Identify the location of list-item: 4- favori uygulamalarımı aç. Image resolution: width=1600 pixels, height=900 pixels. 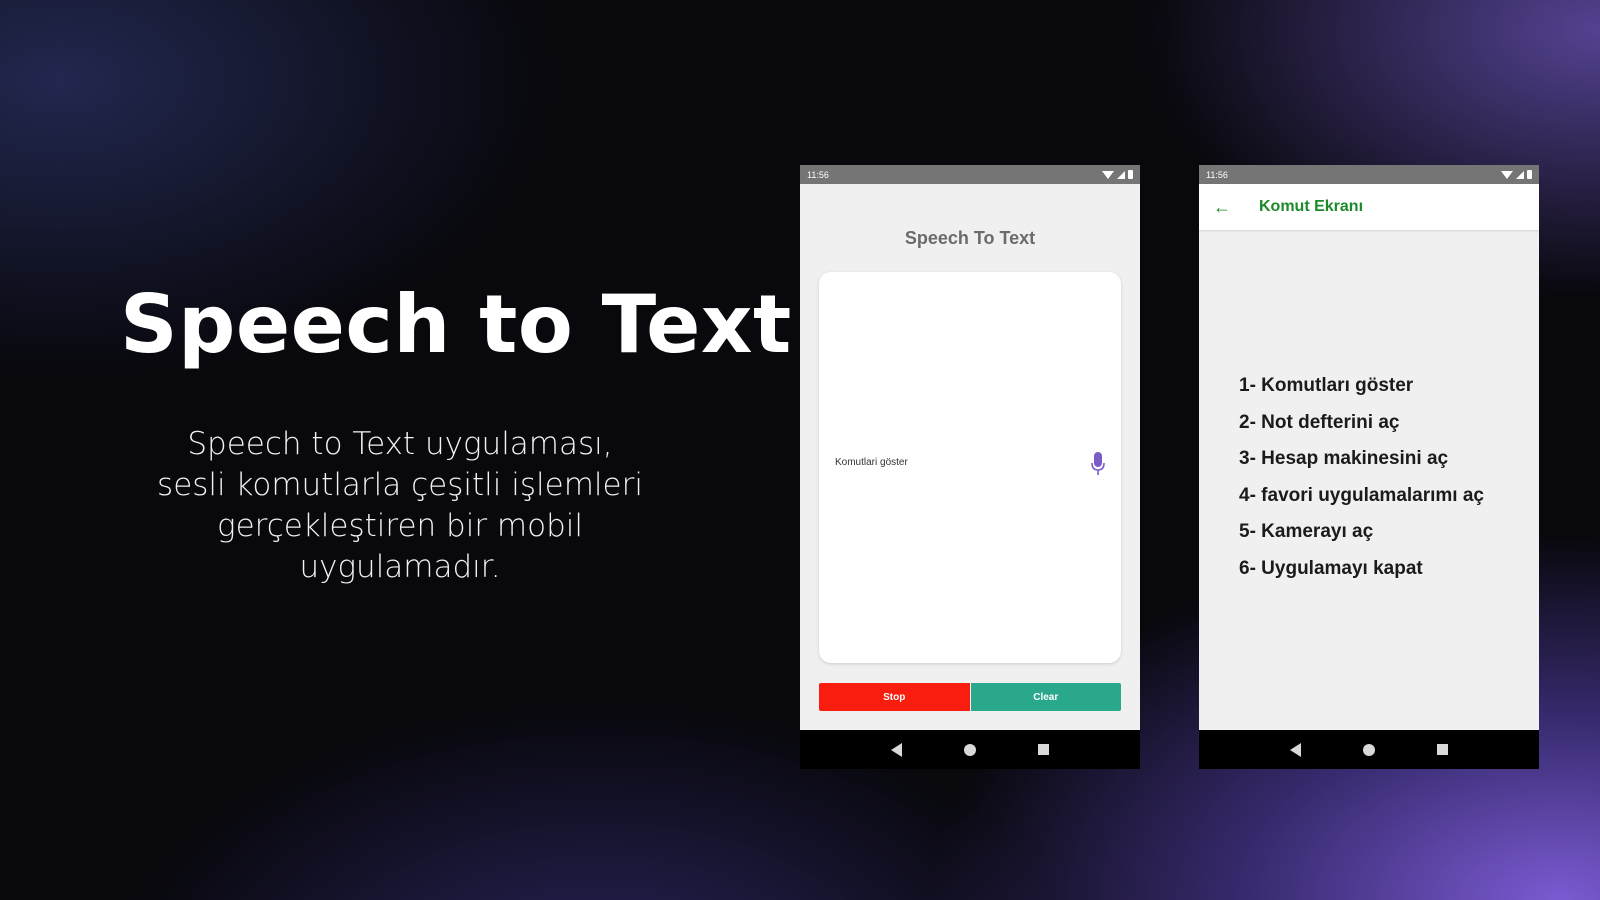
(1361, 495).